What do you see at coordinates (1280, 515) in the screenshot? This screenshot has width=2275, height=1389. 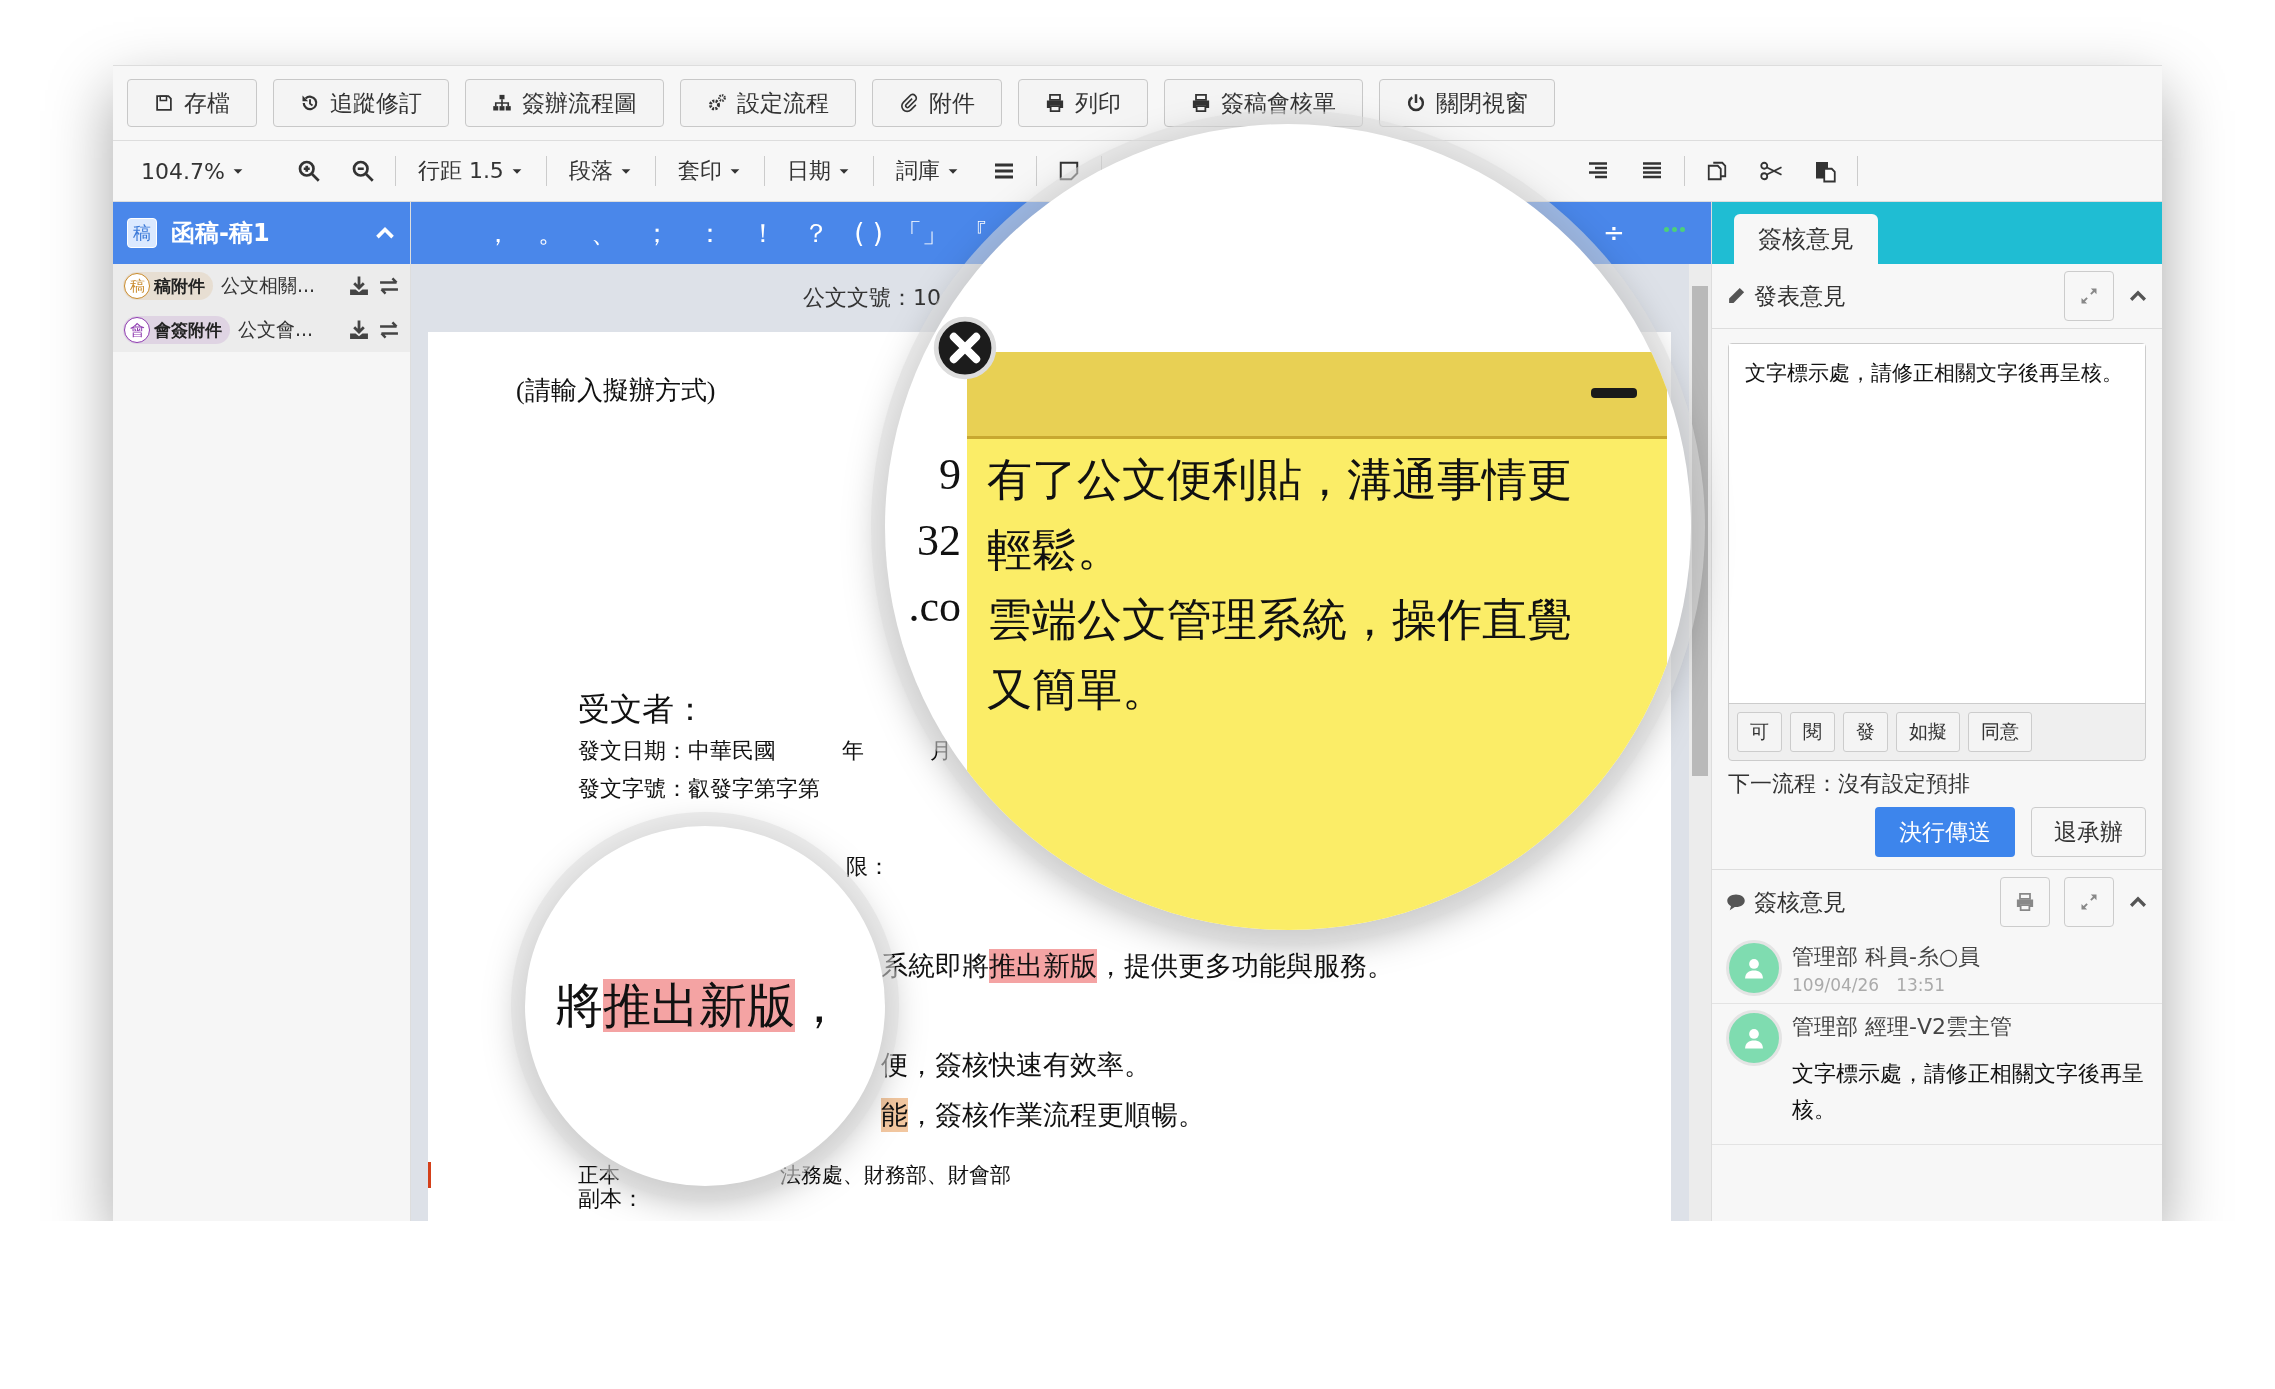 I see `sticky-note-text: 有了公文便利貼，溝通事情更輕鬆。` at bounding box center [1280, 515].